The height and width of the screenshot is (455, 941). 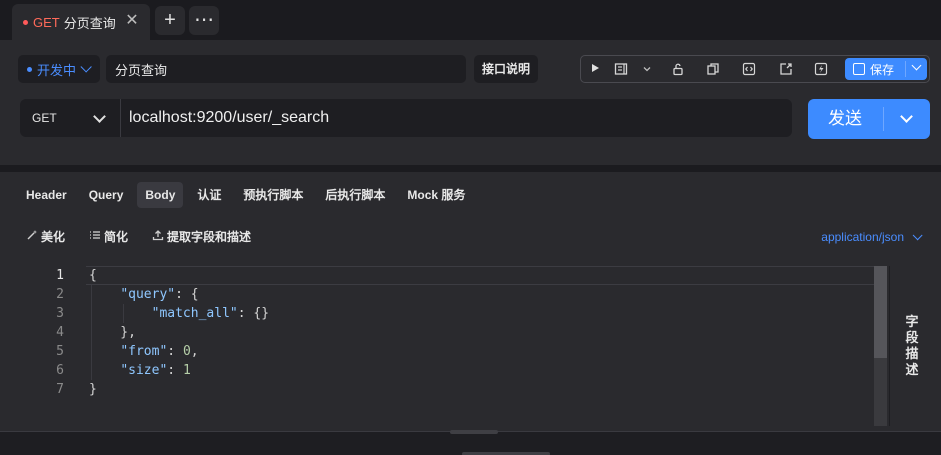 I want to click on line-number: 3, so click(x=60, y=313).